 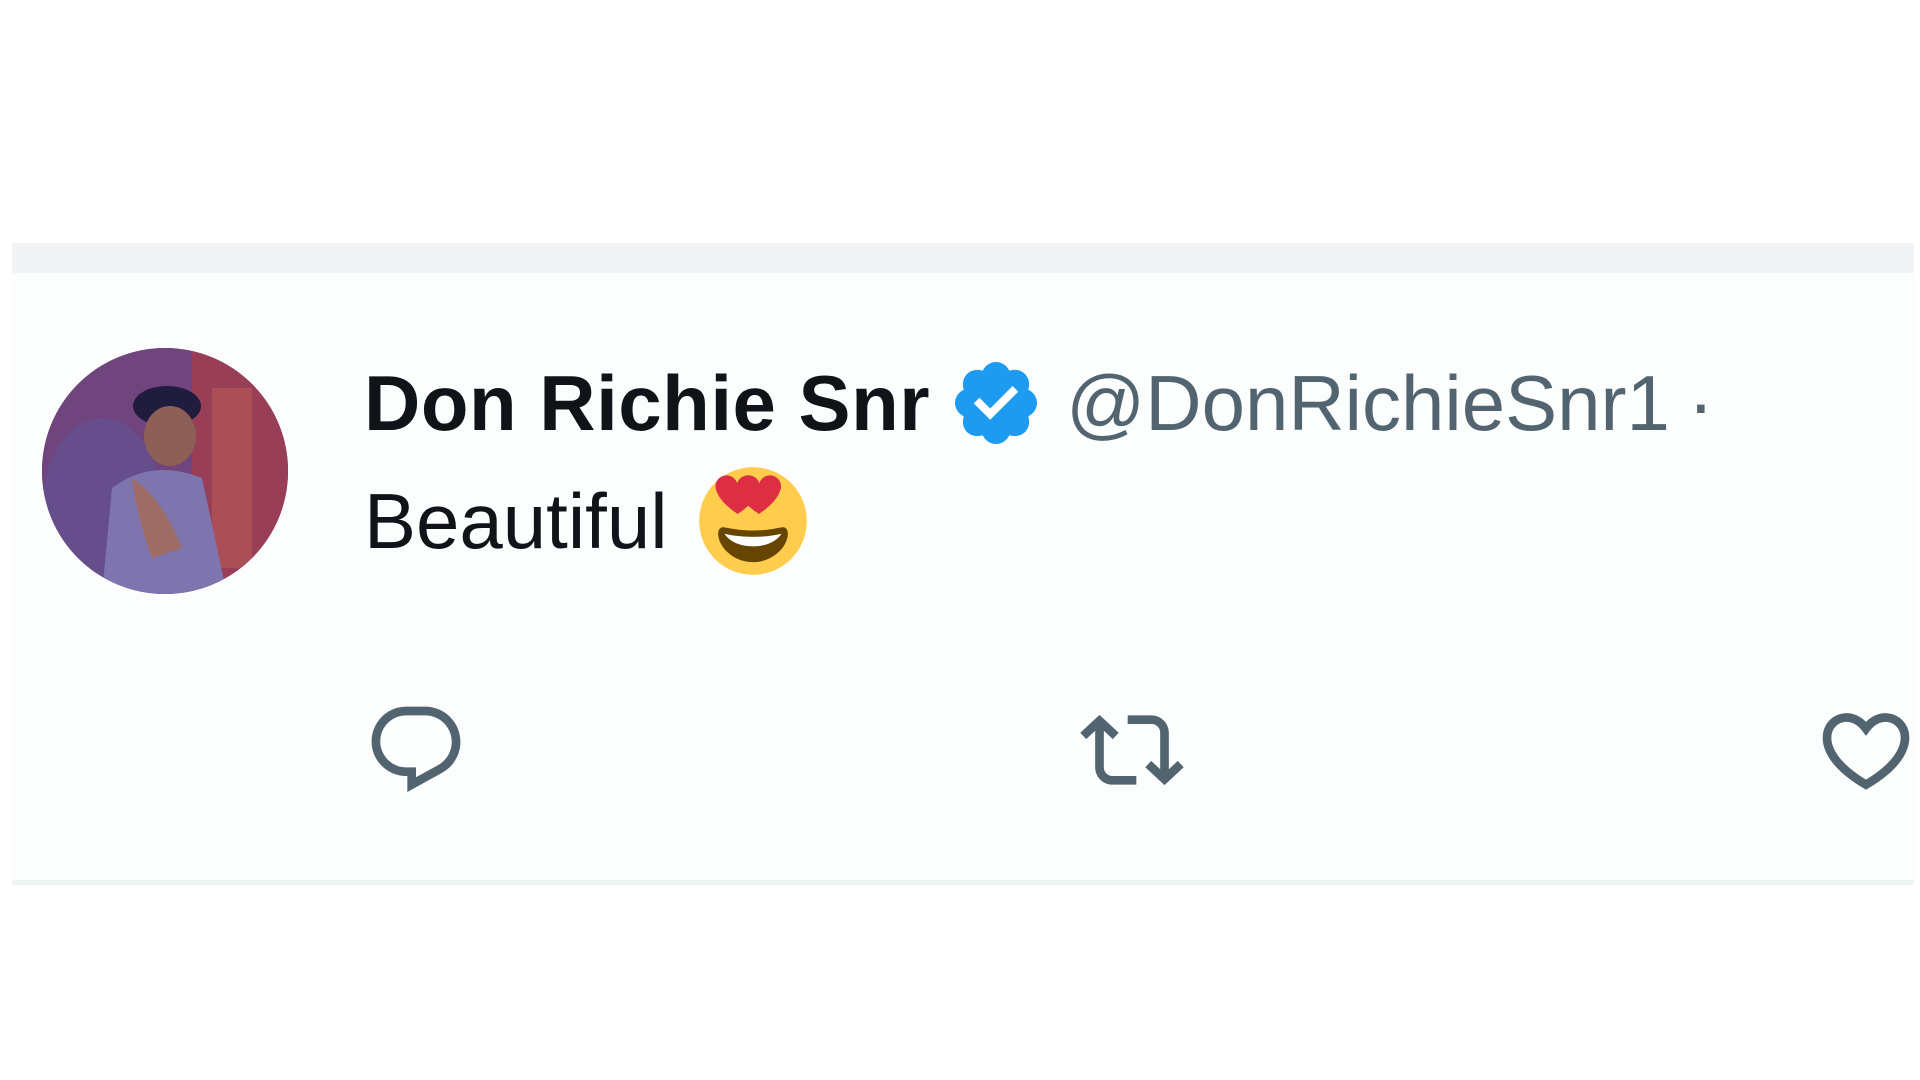 I want to click on avatar-photo, so click(x=165, y=471).